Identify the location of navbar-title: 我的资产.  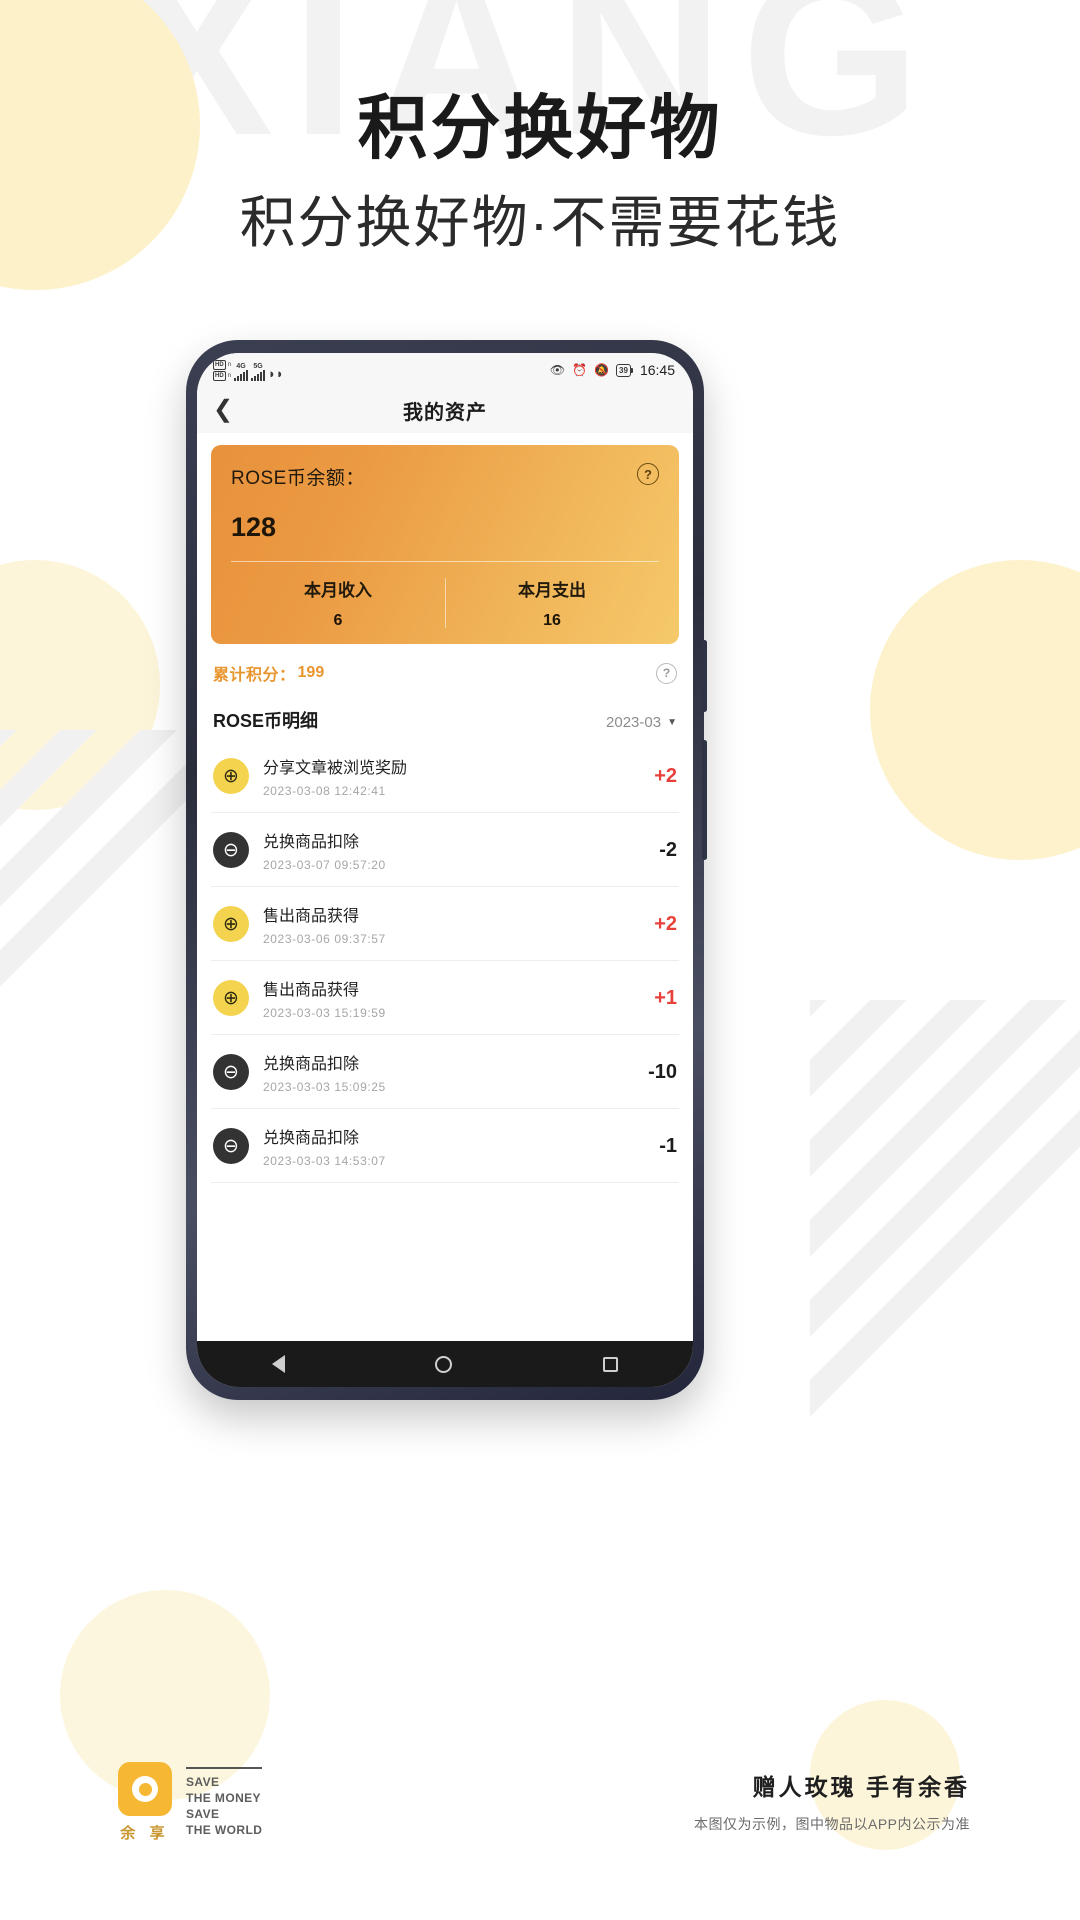
(445, 412).